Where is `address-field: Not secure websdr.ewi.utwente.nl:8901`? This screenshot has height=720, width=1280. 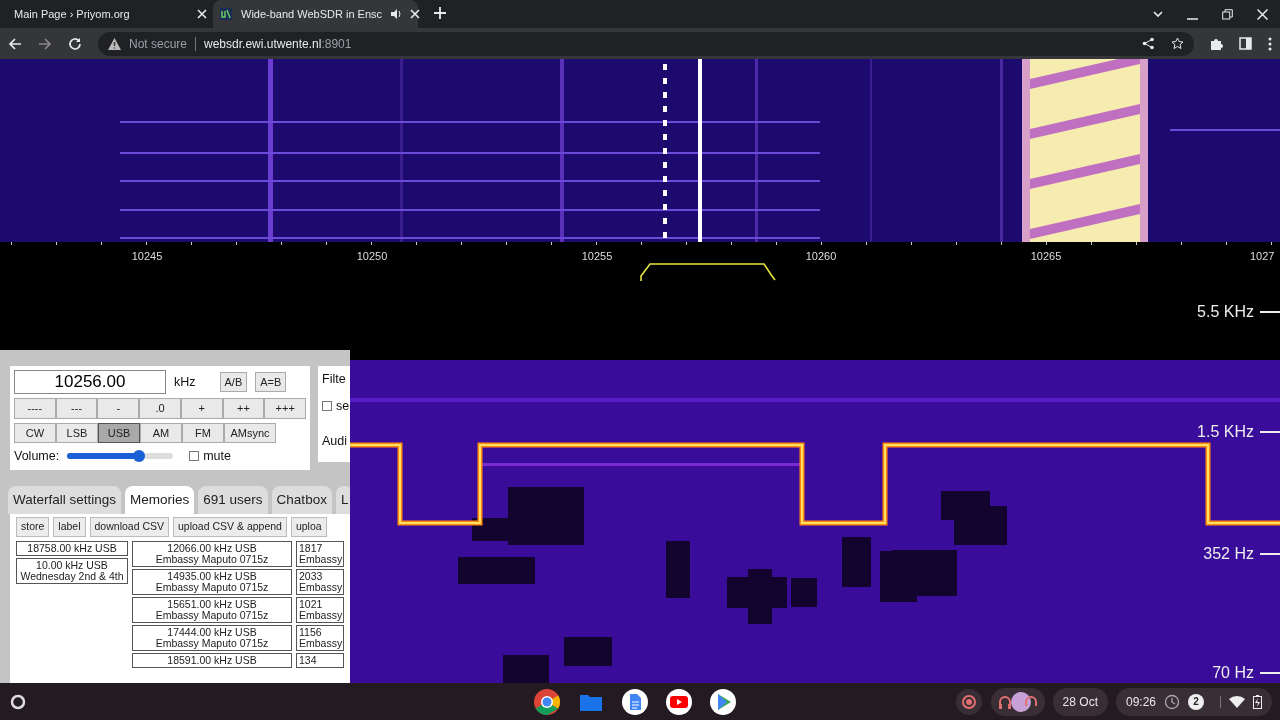
address-field: Not secure websdr.ewi.utwente.nl:8901 is located at coordinates (646, 43).